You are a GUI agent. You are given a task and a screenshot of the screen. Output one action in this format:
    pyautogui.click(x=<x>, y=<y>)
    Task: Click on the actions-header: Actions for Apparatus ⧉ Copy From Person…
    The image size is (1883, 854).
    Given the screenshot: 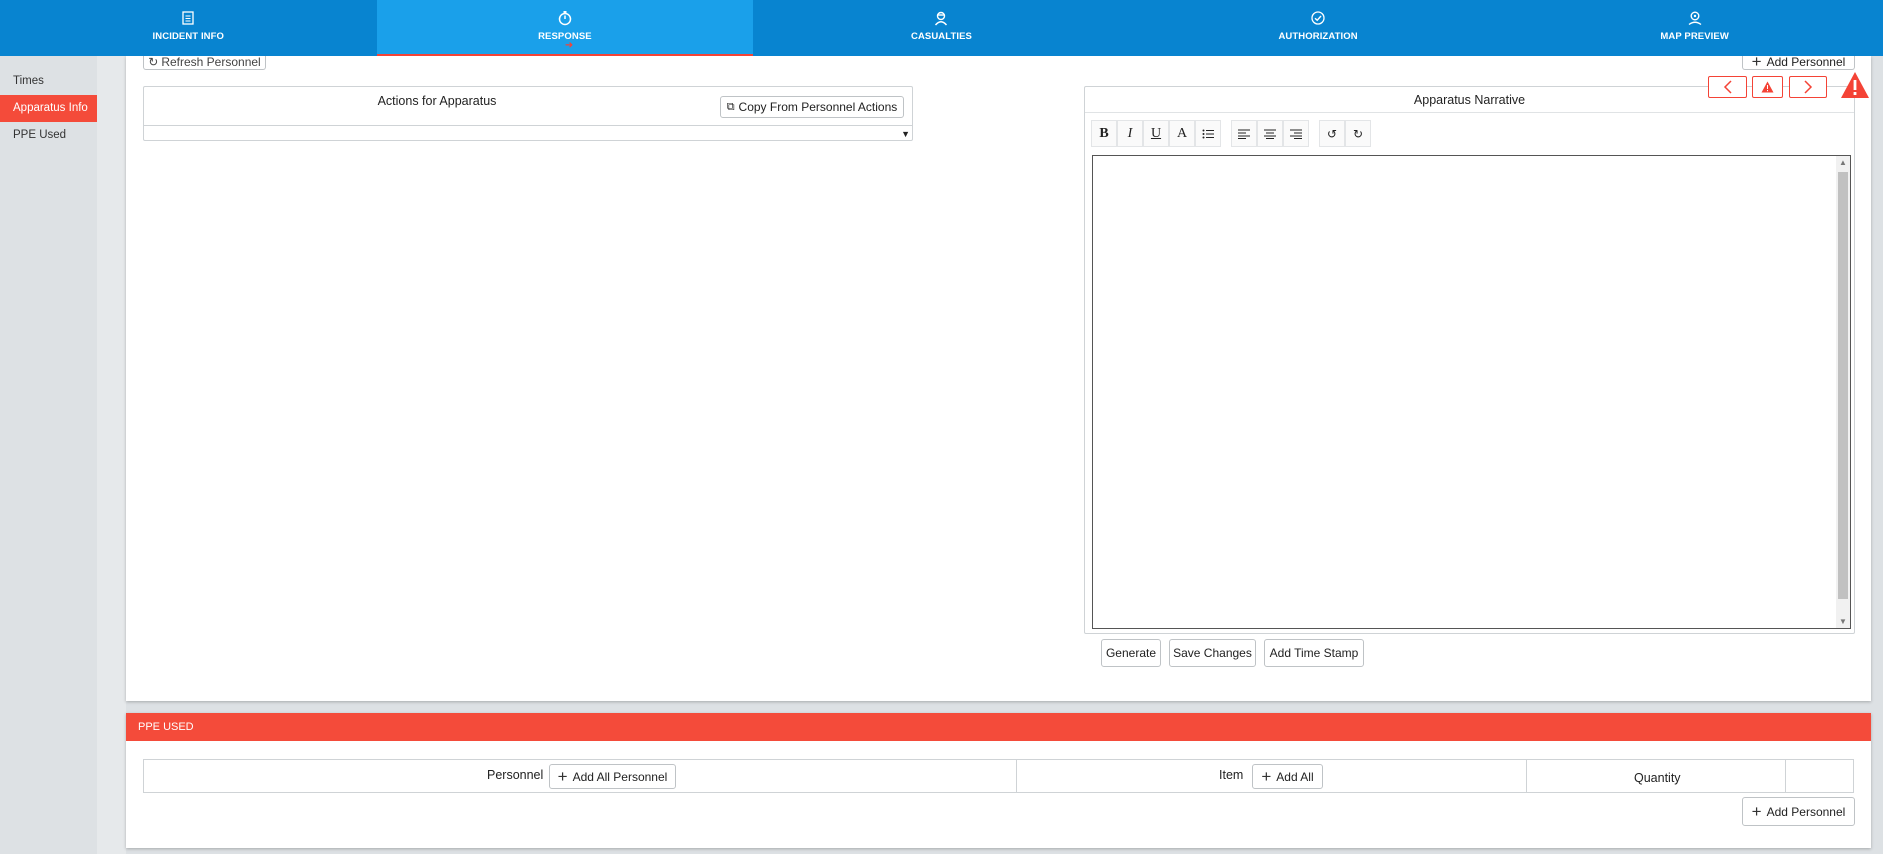 What is the action you would take?
    pyautogui.click(x=528, y=106)
    